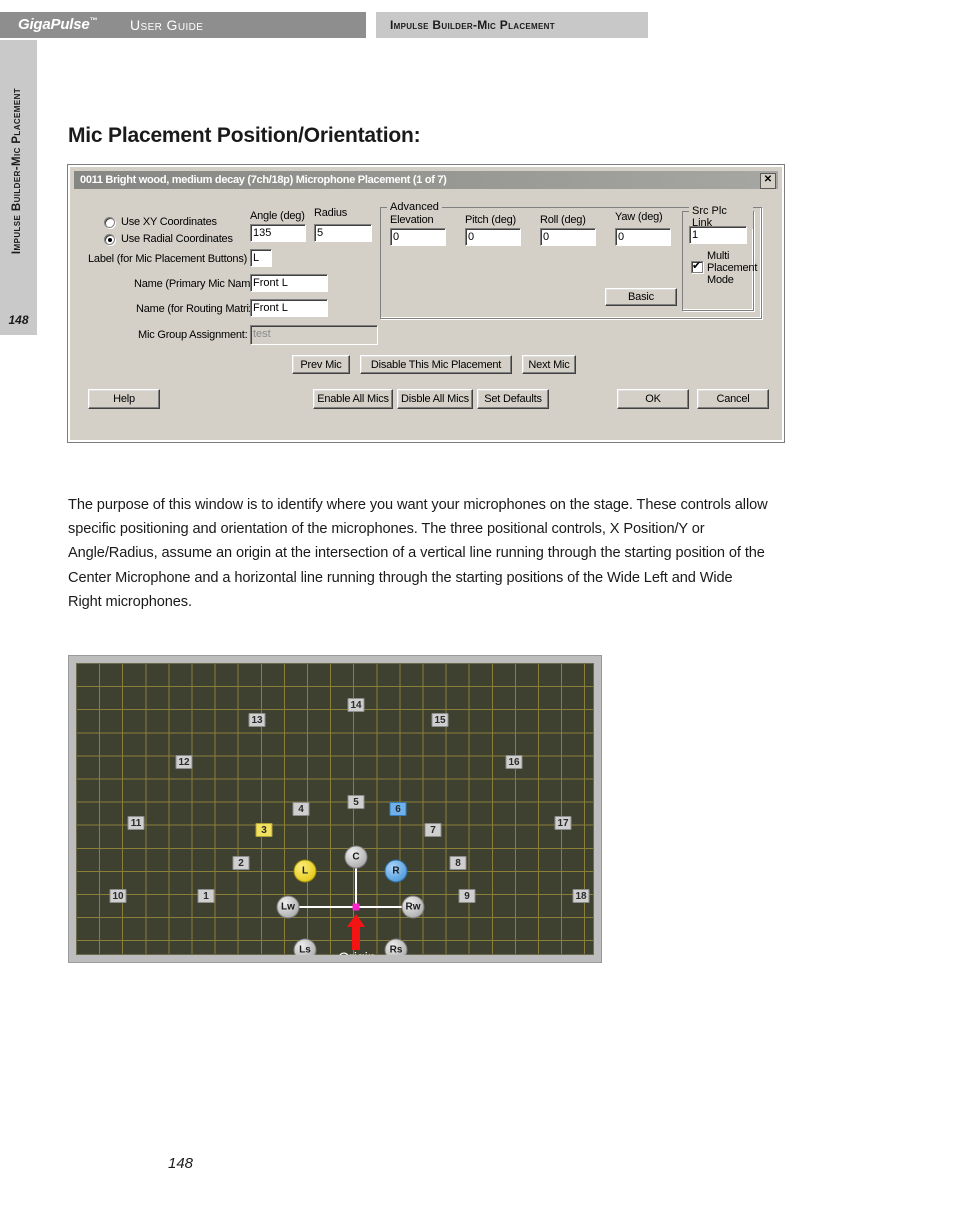 This screenshot has width=954, height=1227. What do you see at coordinates (514, 762) in the screenshot?
I see `stage-marker-16: 16` at bounding box center [514, 762].